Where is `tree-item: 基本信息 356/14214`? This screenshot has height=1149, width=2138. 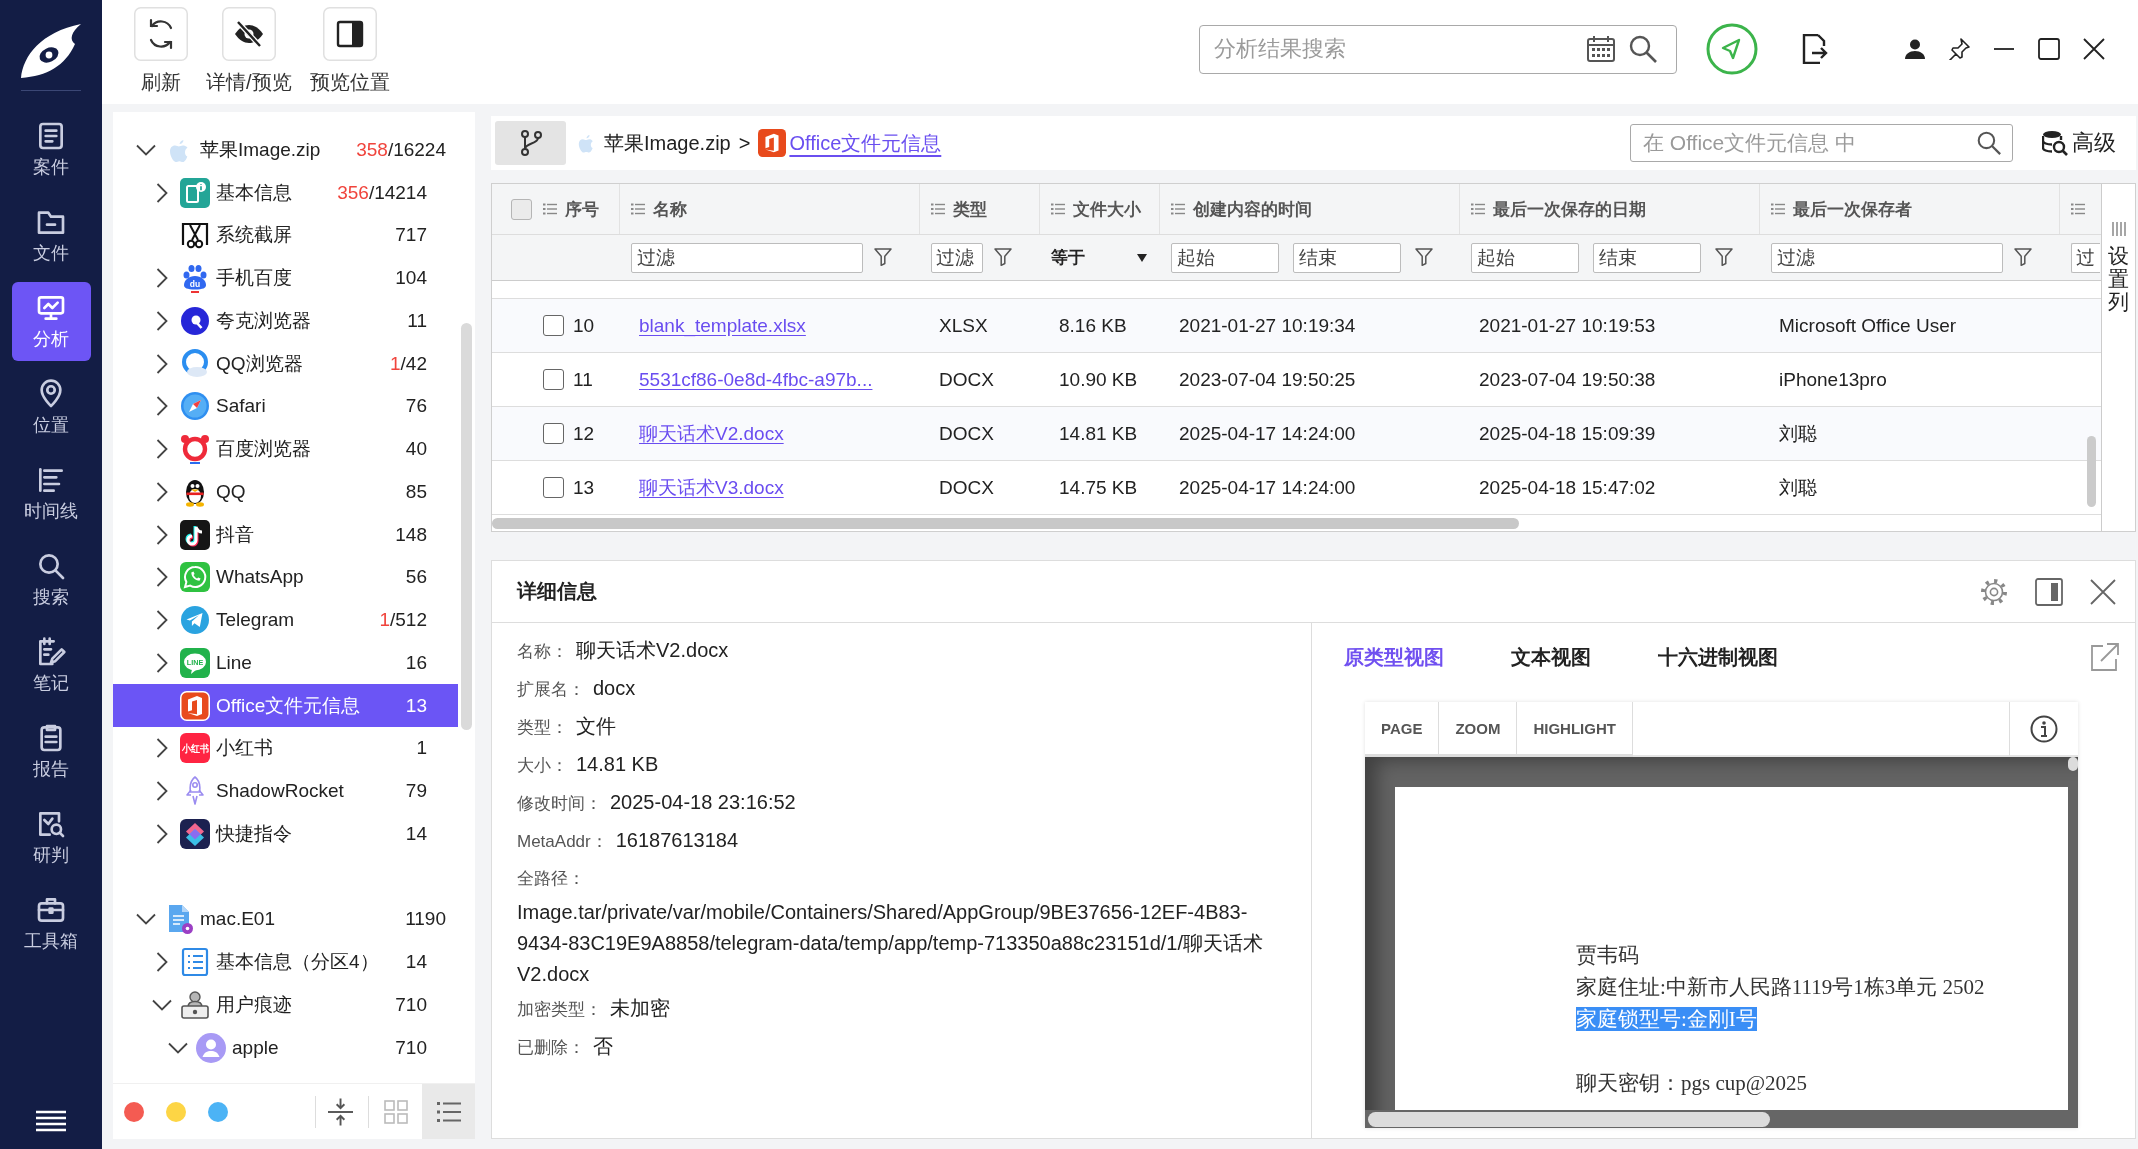 tree-item: 基本信息 356/14214 is located at coordinates (285, 193).